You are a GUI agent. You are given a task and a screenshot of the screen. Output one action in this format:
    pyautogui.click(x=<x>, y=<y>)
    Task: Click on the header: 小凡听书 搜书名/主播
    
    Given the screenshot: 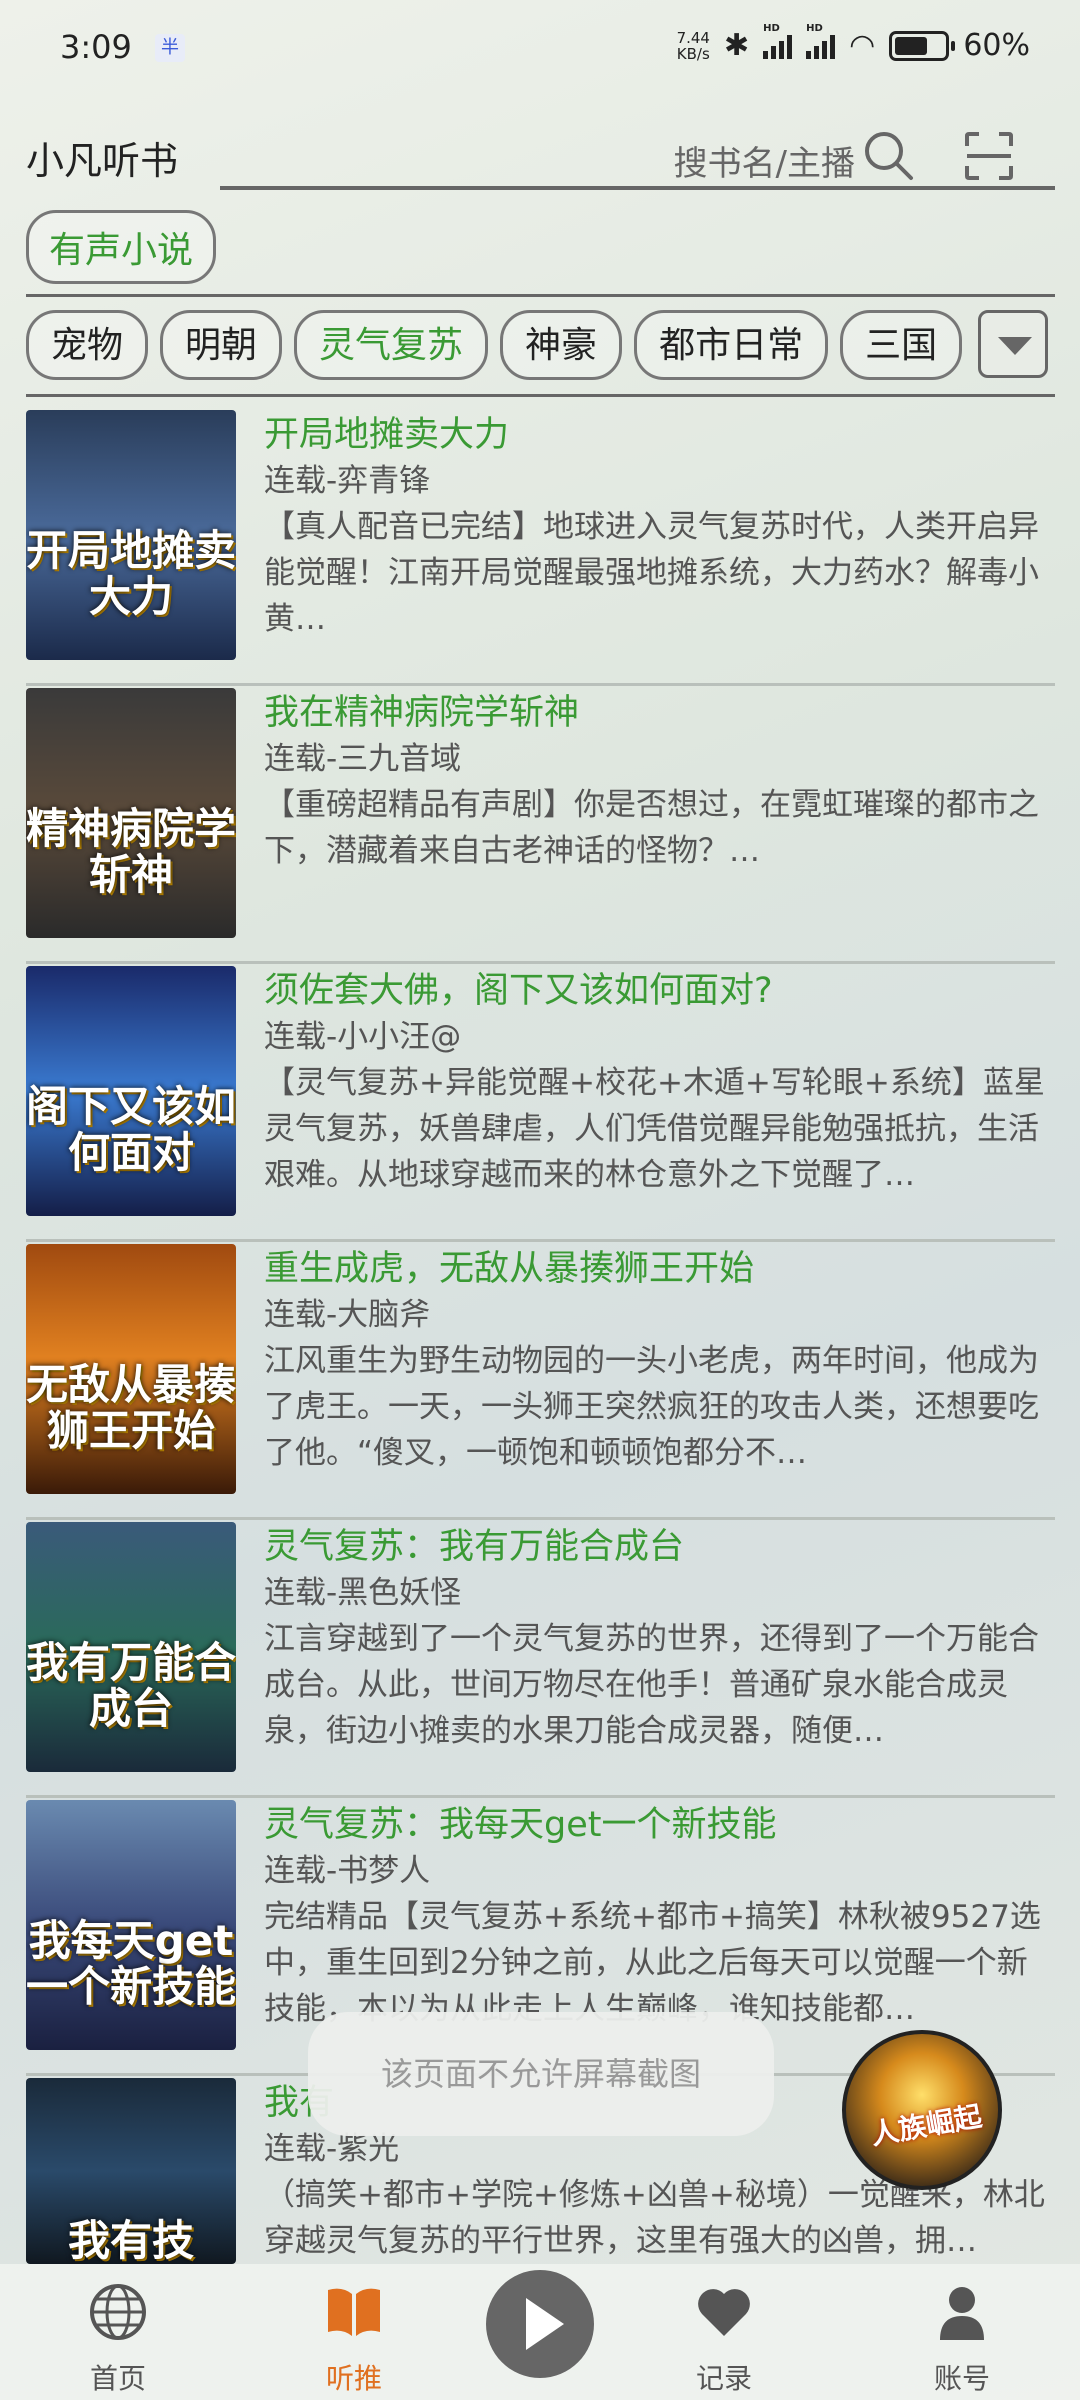 What is the action you would take?
    pyautogui.click(x=540, y=150)
    